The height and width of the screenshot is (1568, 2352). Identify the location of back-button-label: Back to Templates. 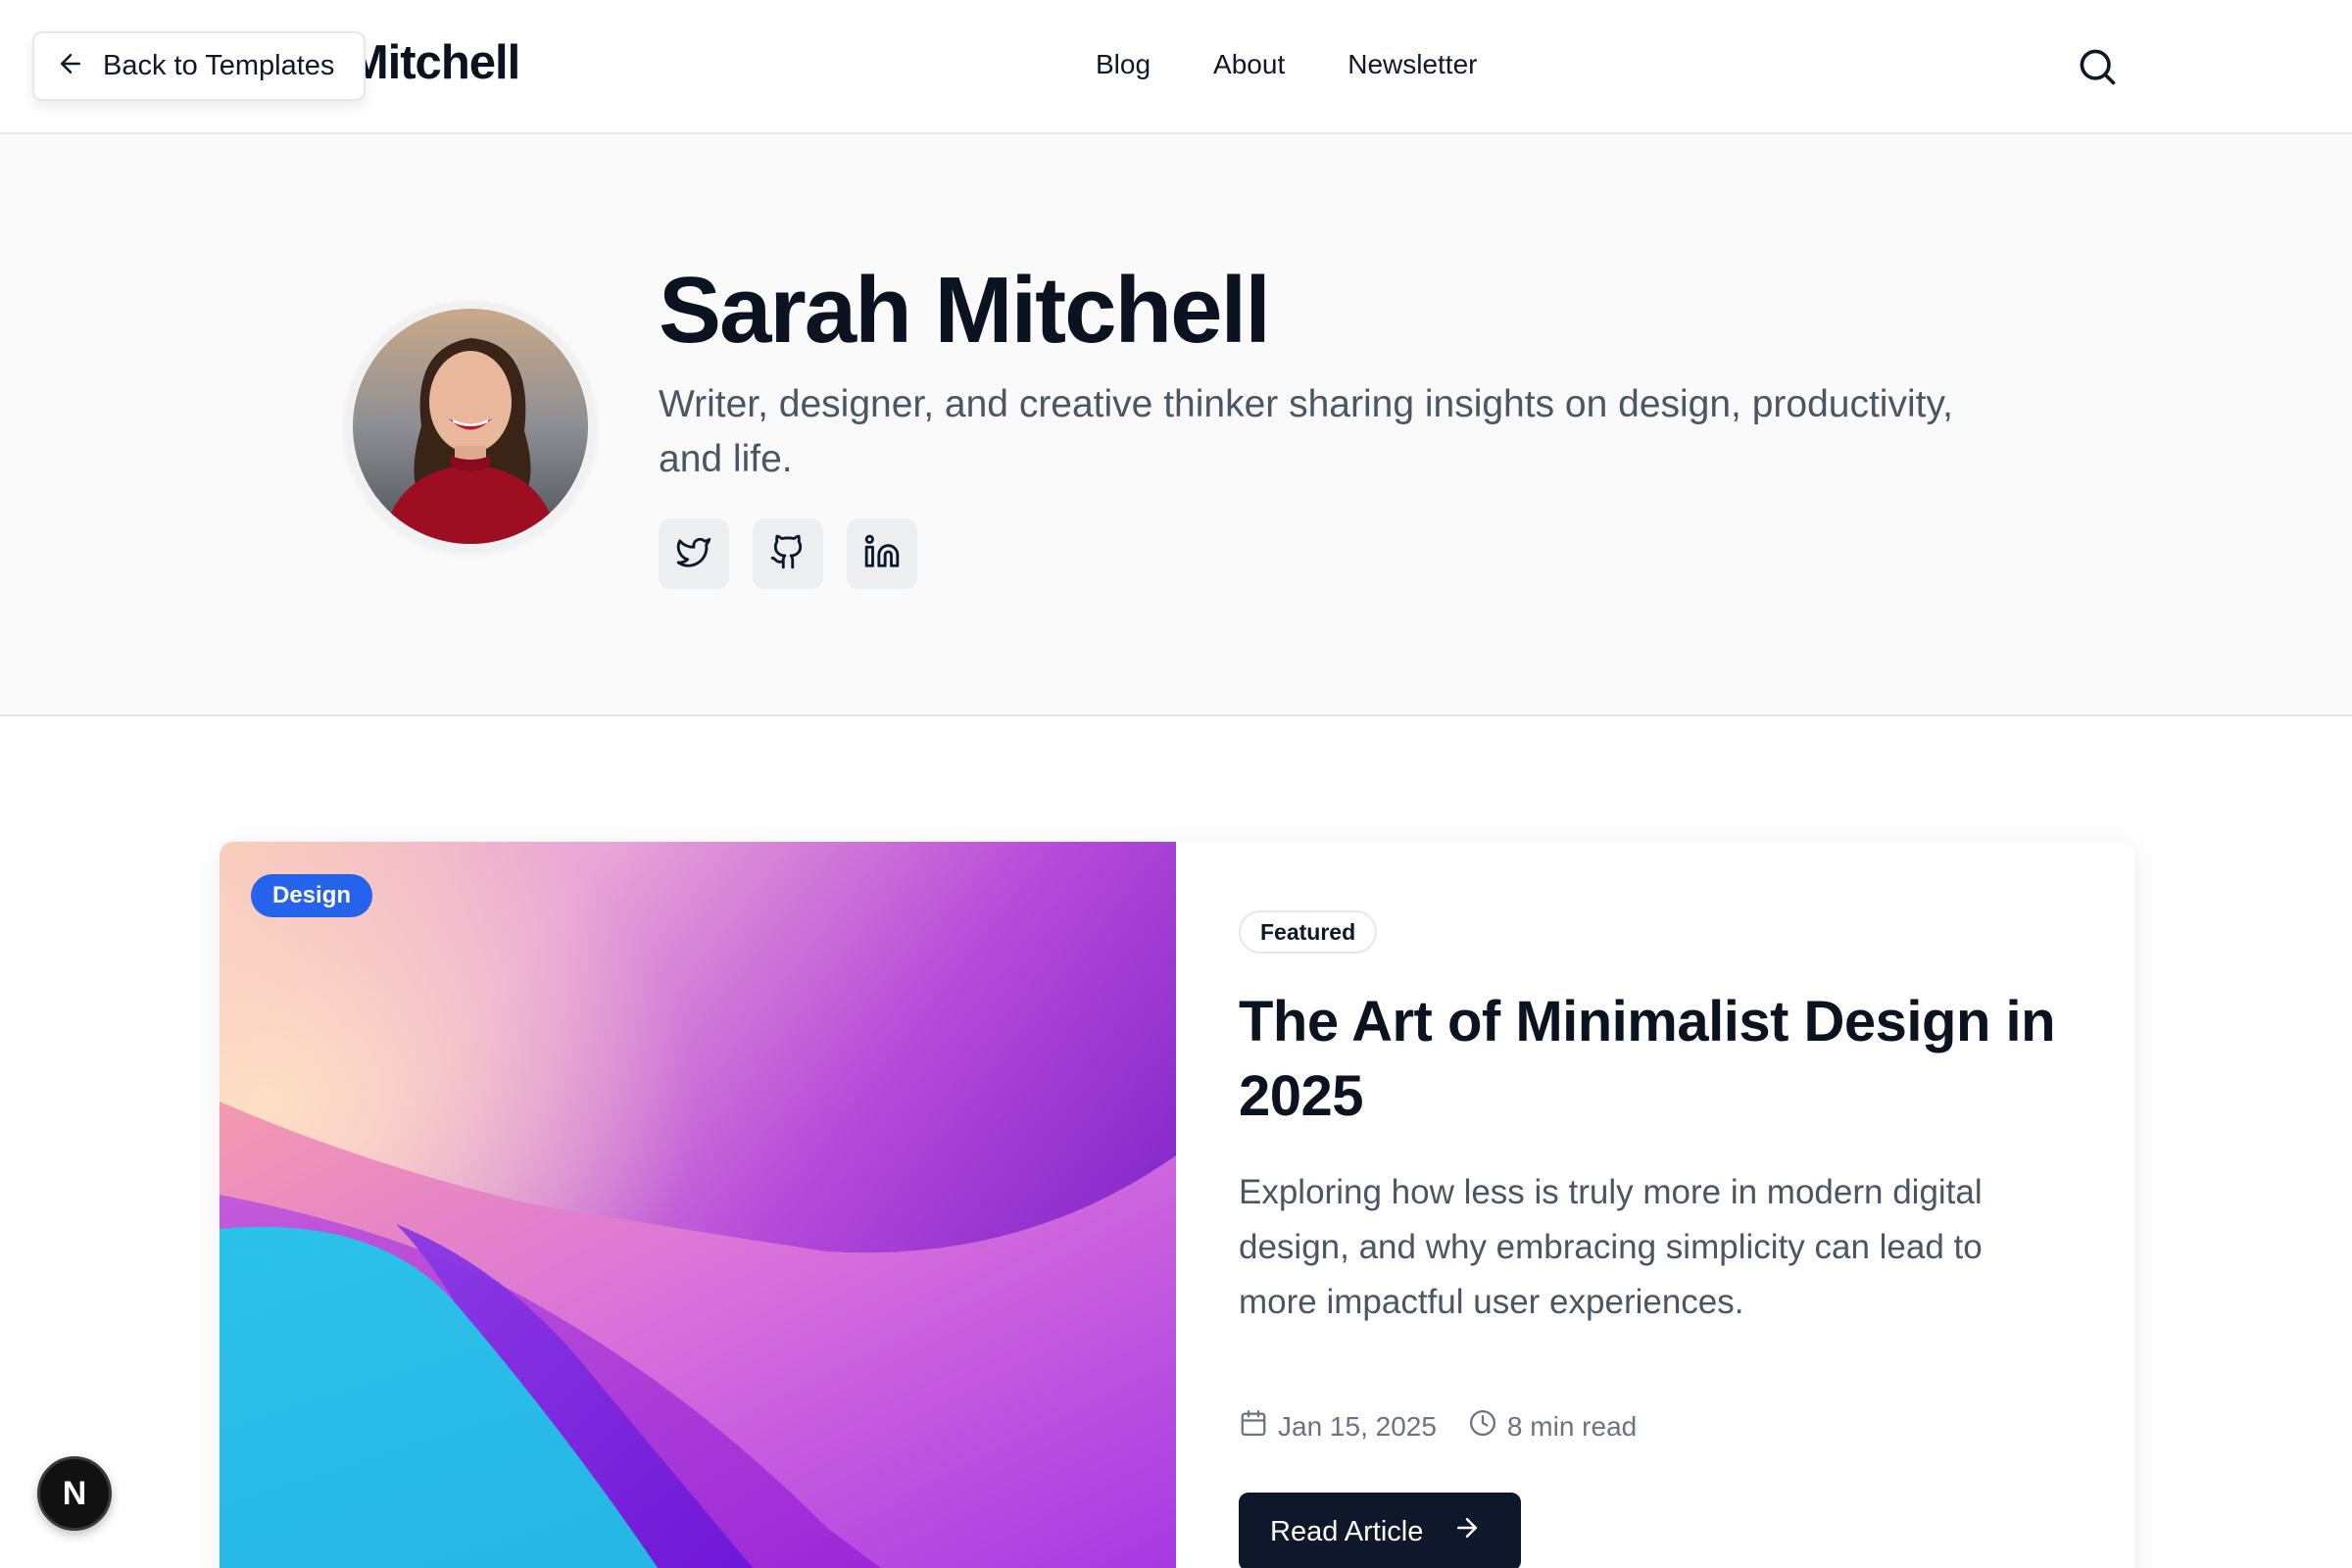
(219, 65).